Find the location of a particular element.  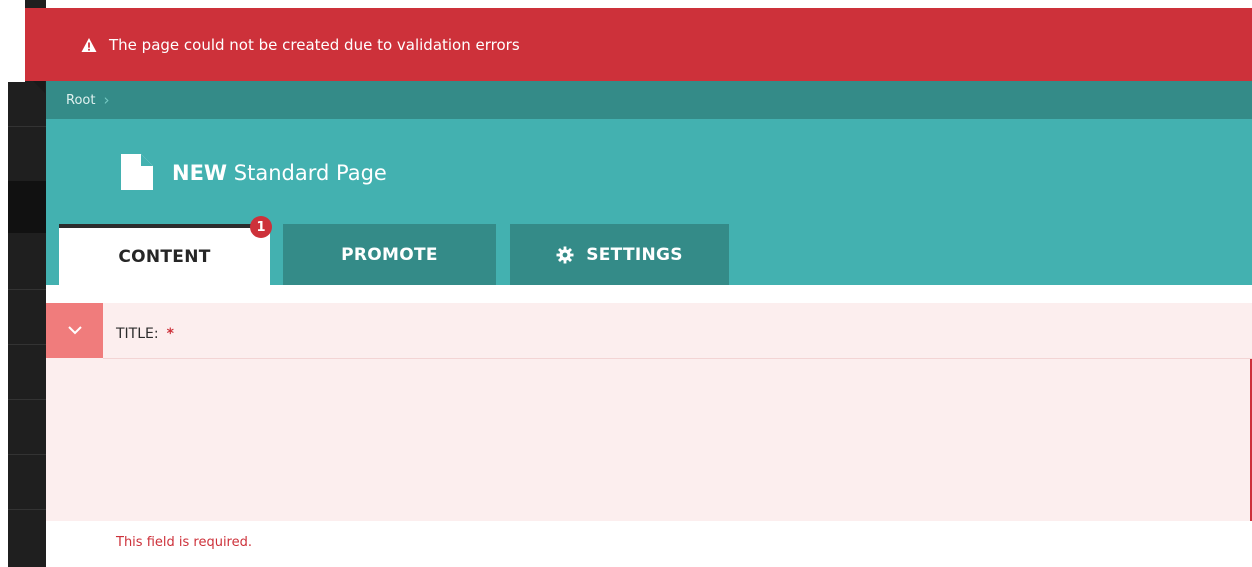

tab-content-label: CONTENT is located at coordinates (164, 256).